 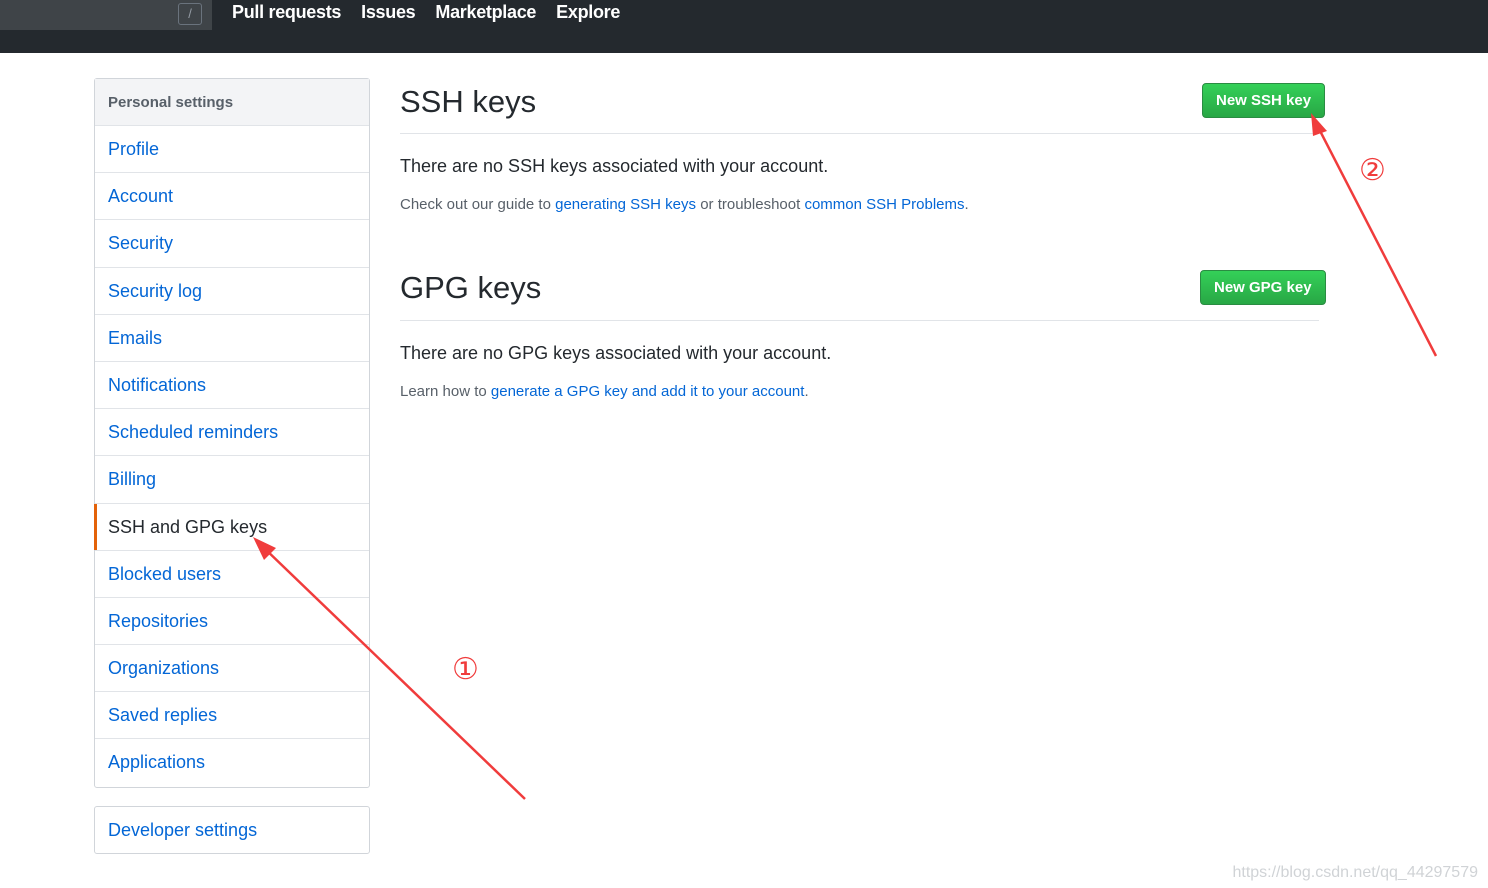 What do you see at coordinates (1319, 124) in the screenshot?
I see `arrow-2-head` at bounding box center [1319, 124].